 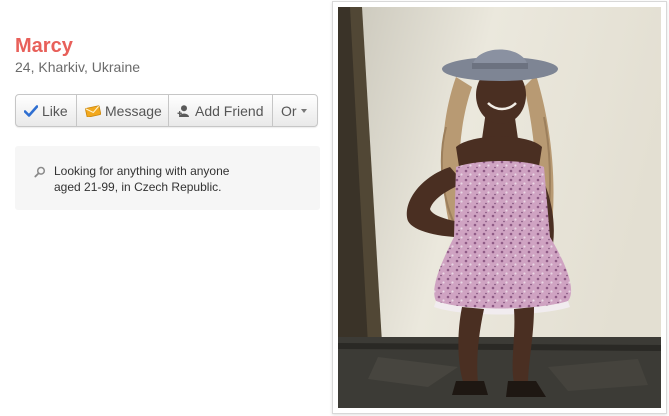 I want to click on magnifier-icon, so click(x=40, y=174).